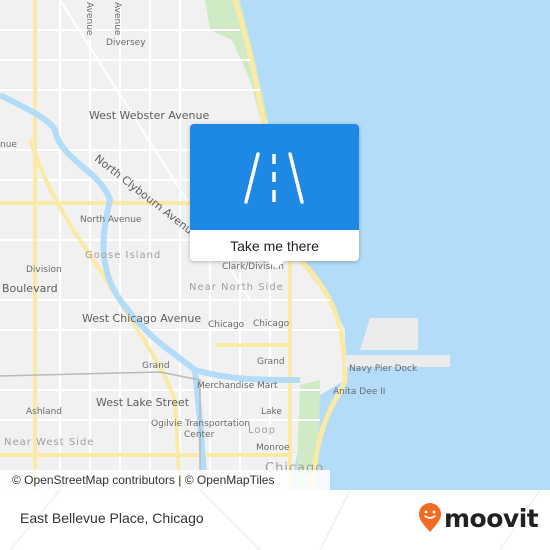  I want to click on label-merchandise-mart: Merchandise Mart, so click(237, 386).